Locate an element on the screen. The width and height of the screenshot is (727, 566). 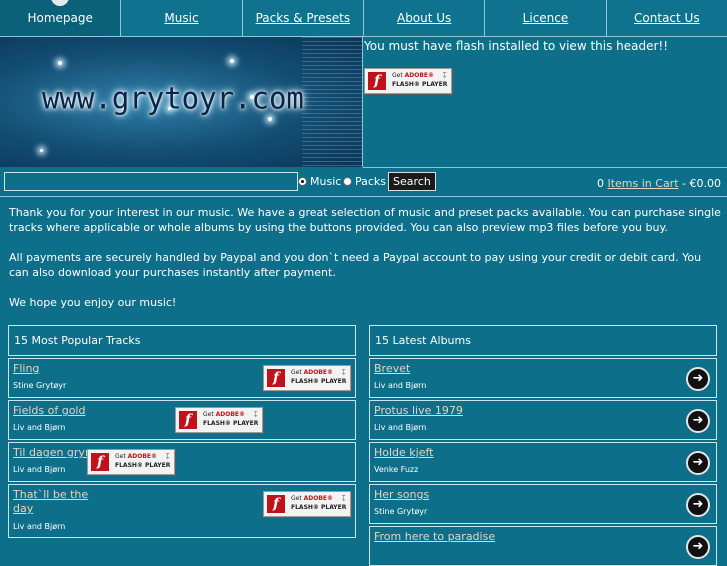
album-row: From here to paradise ➜ is located at coordinates (543, 546).